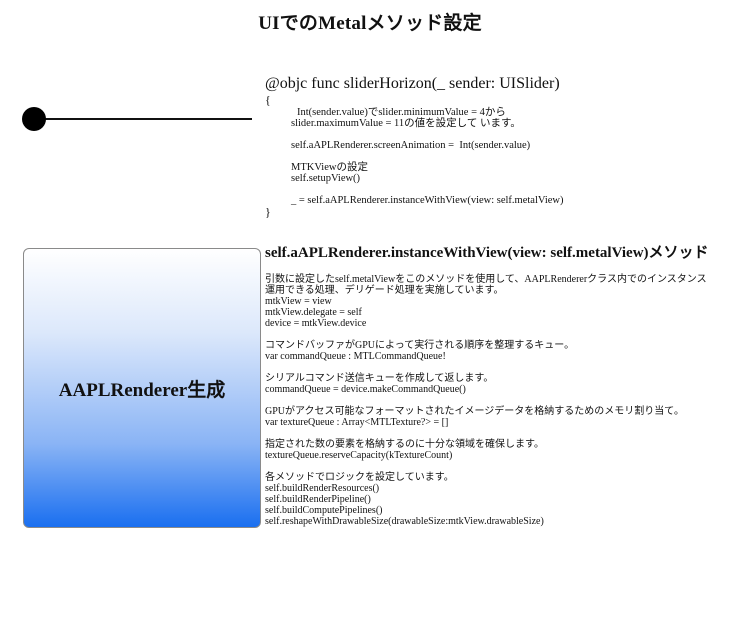 The height and width of the screenshot is (641, 740). What do you see at coordinates (406, 123) in the screenshot?
I see `code-line: slider.maximumValue = 11の値を設定して います。` at bounding box center [406, 123].